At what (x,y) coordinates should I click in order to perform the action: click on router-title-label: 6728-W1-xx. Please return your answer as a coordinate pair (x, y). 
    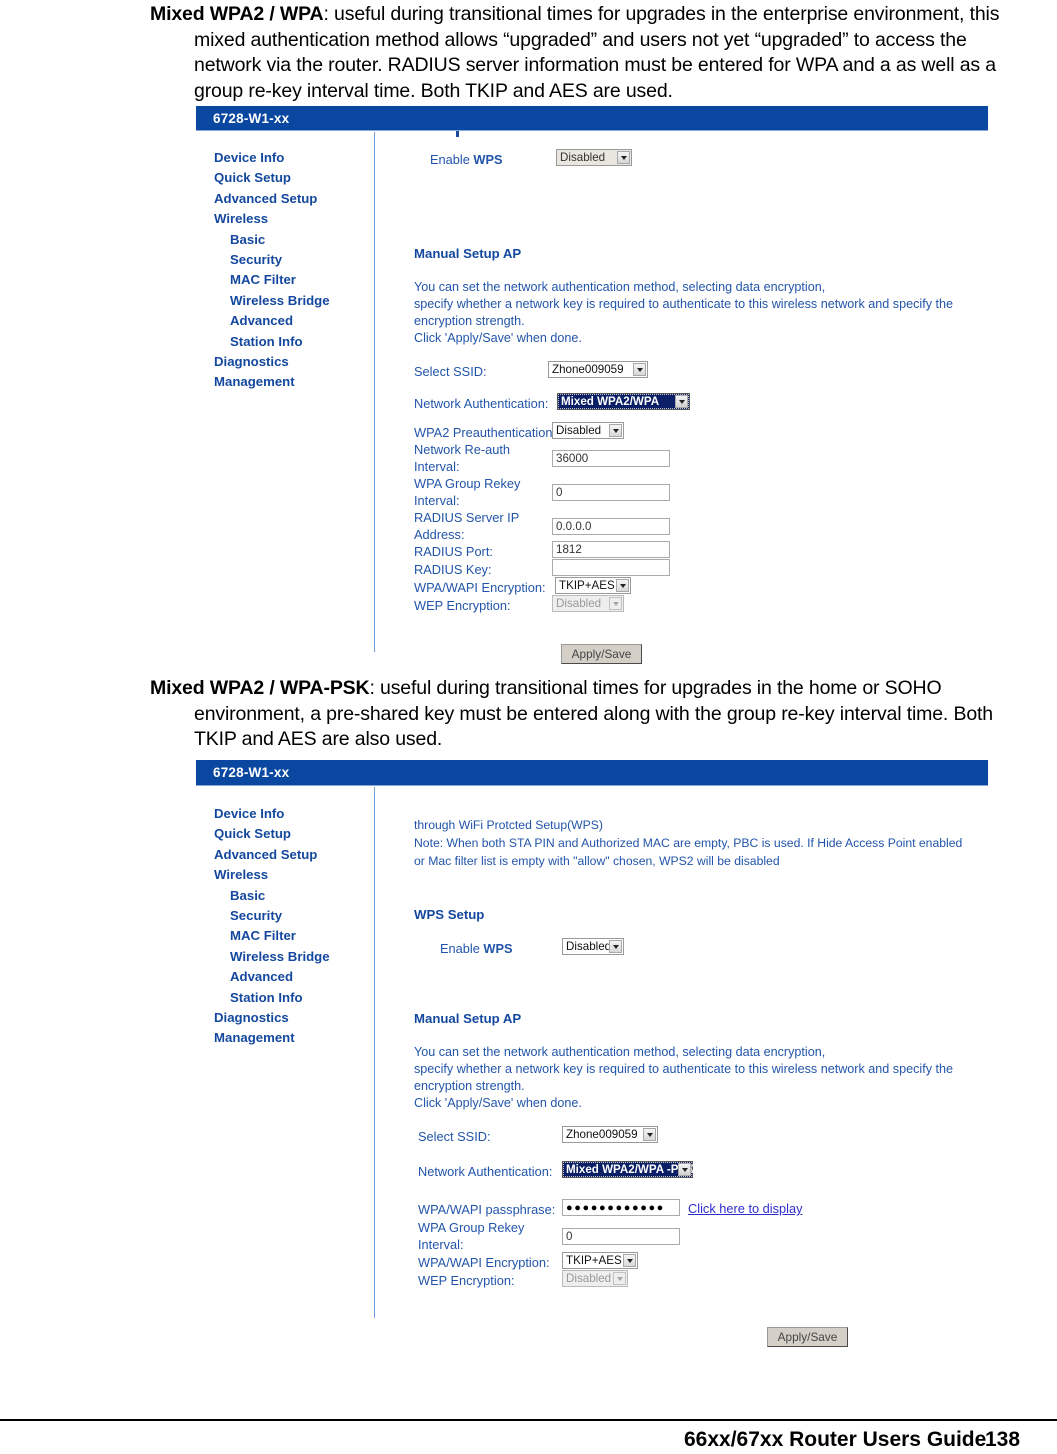
    Looking at the image, I should click on (251, 118).